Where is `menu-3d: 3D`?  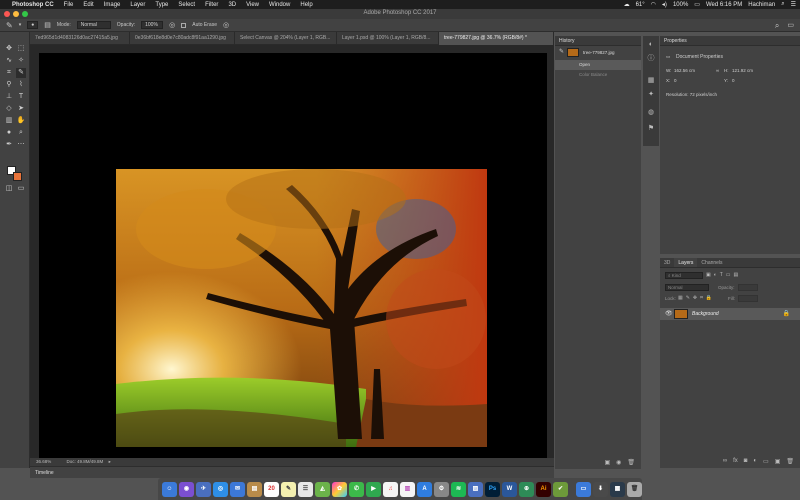 menu-3d: 3D is located at coordinates (232, 5).